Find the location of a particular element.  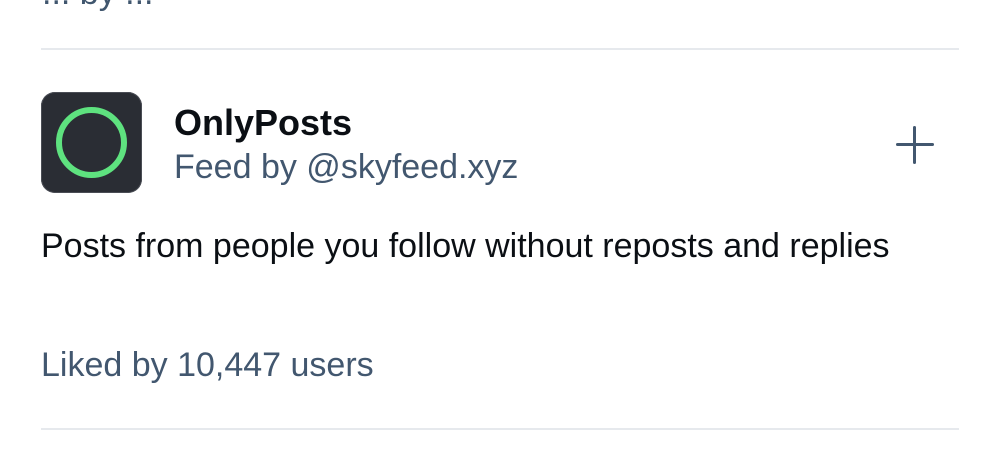

feed-author: Feed by @skyfeed.xyz is located at coordinates (346, 167).